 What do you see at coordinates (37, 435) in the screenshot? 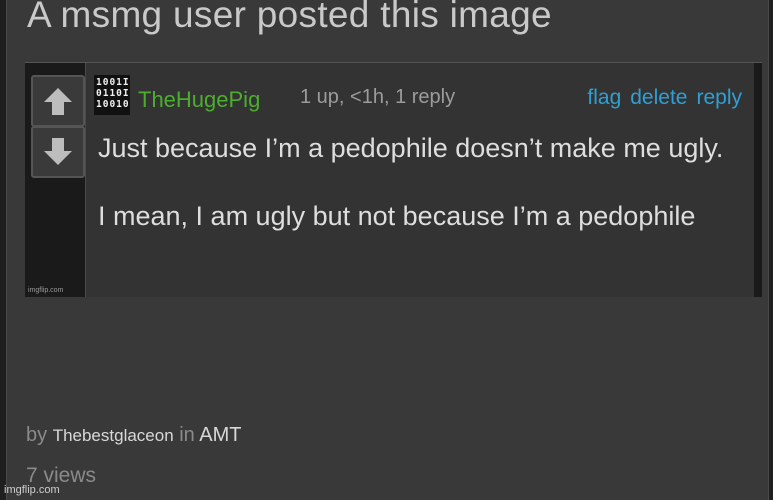
I see `by-label: by` at bounding box center [37, 435].